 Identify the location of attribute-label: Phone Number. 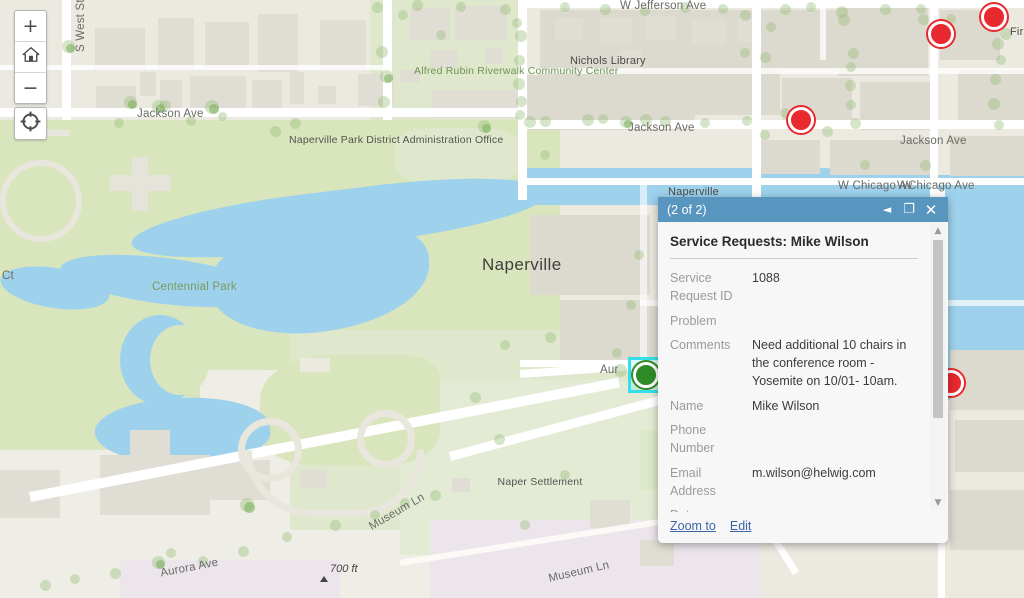
(692, 439).